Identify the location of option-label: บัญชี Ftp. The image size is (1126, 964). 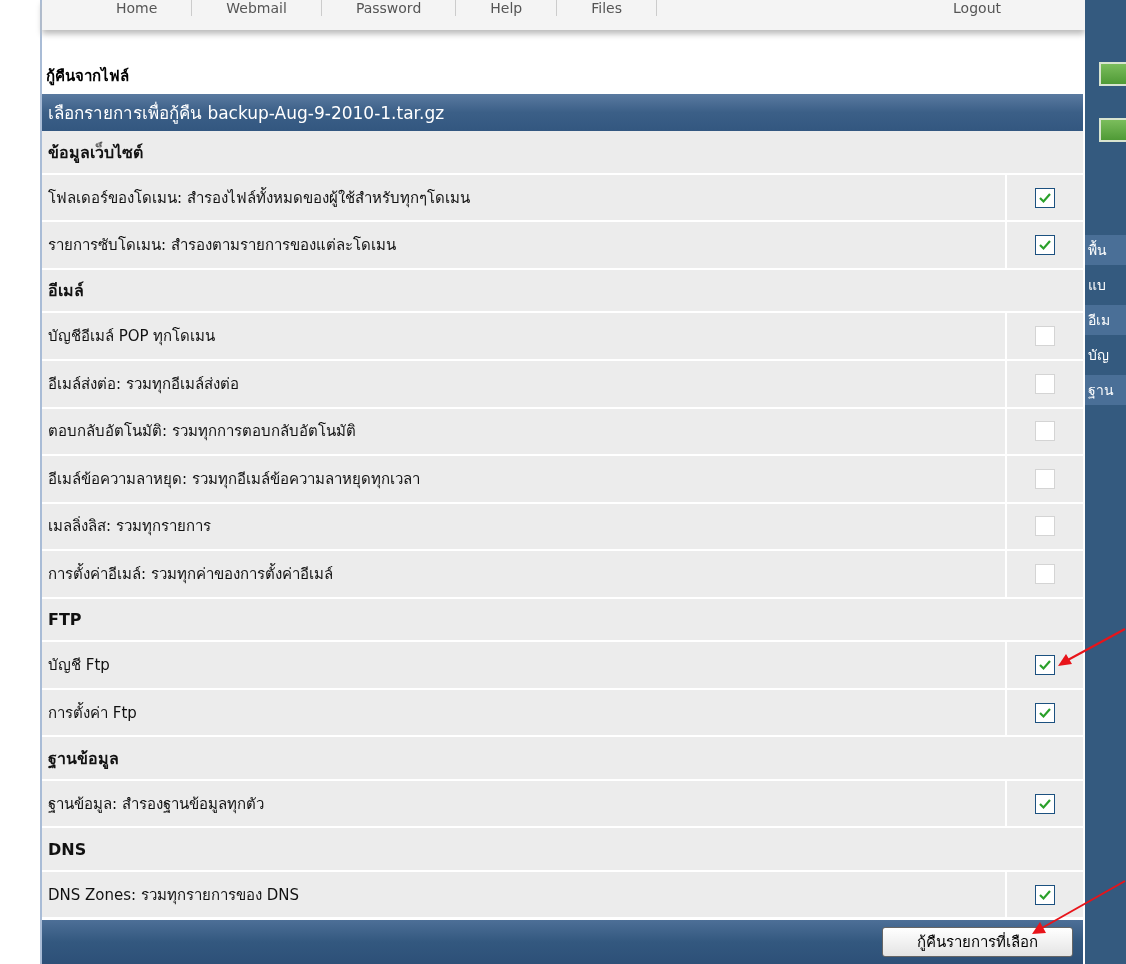
(79, 665).